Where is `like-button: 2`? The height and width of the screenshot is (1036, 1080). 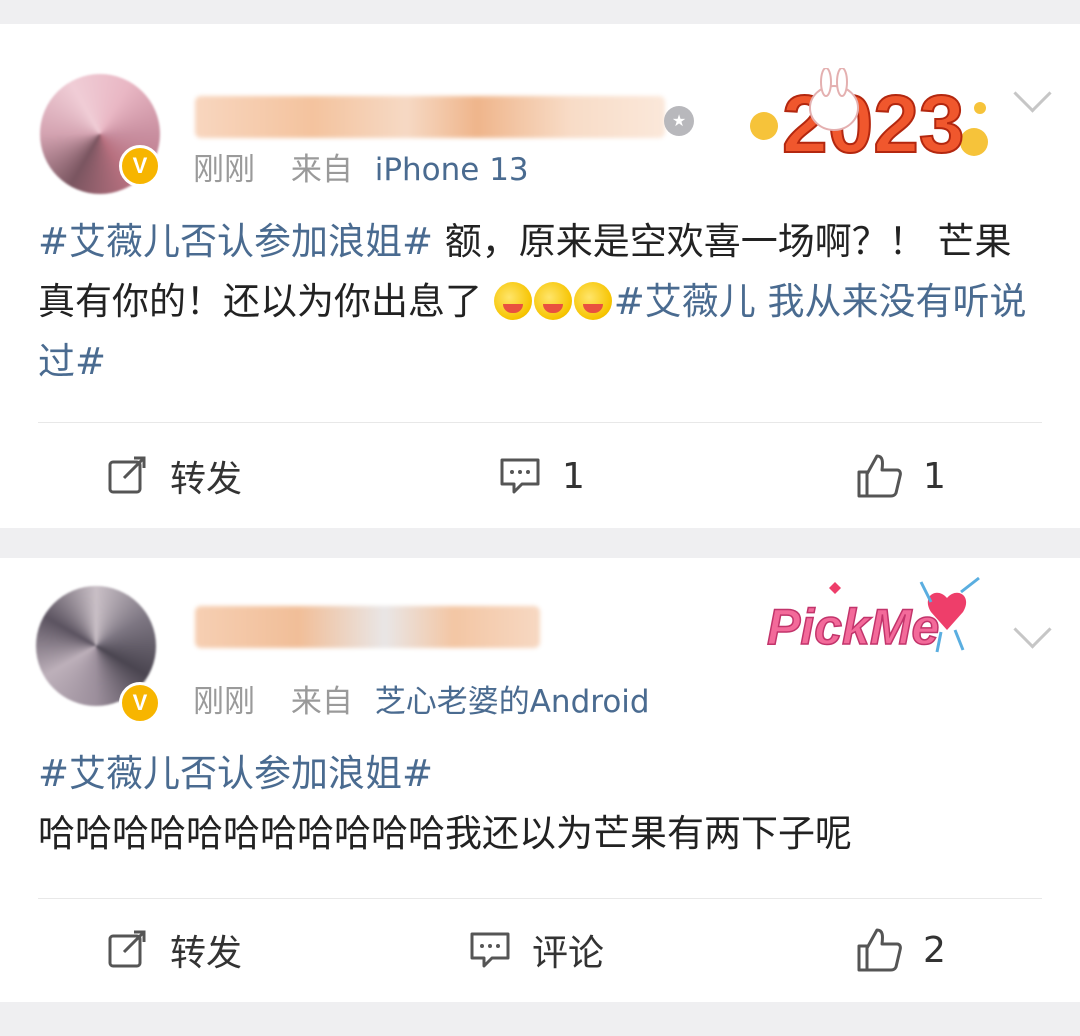
like-button: 2 is located at coordinates (900, 950).